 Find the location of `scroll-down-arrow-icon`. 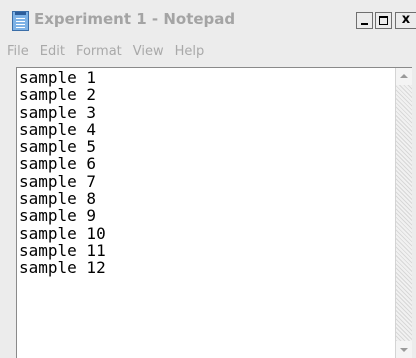

scroll-down-arrow-icon is located at coordinates (404, 350).